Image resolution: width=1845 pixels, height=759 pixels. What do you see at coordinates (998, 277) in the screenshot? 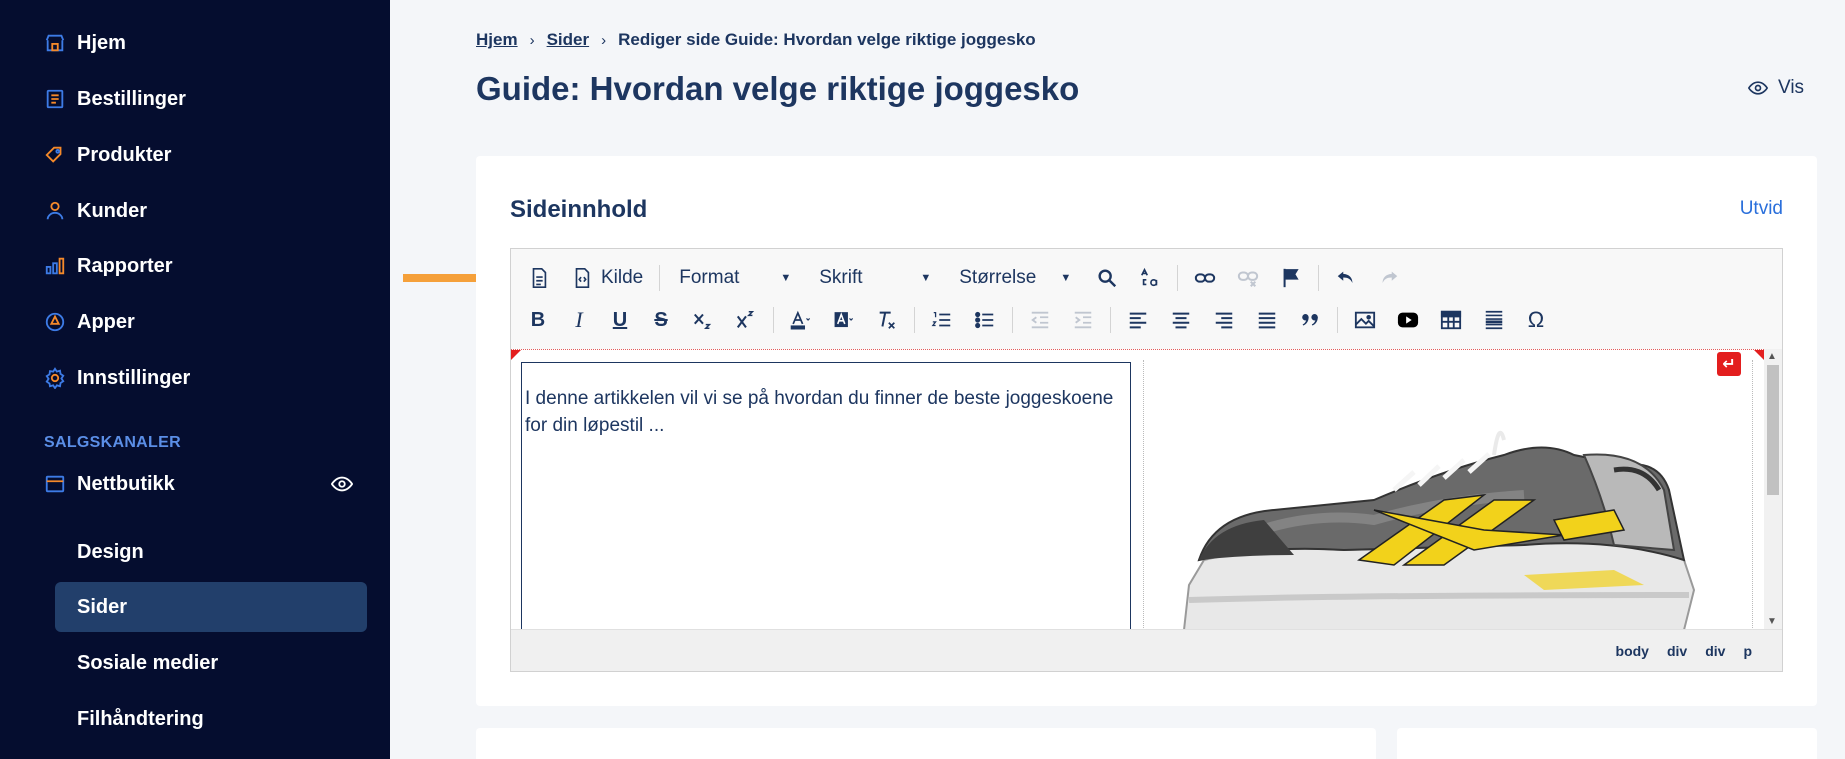
I see `size-label: Størrelse` at bounding box center [998, 277].